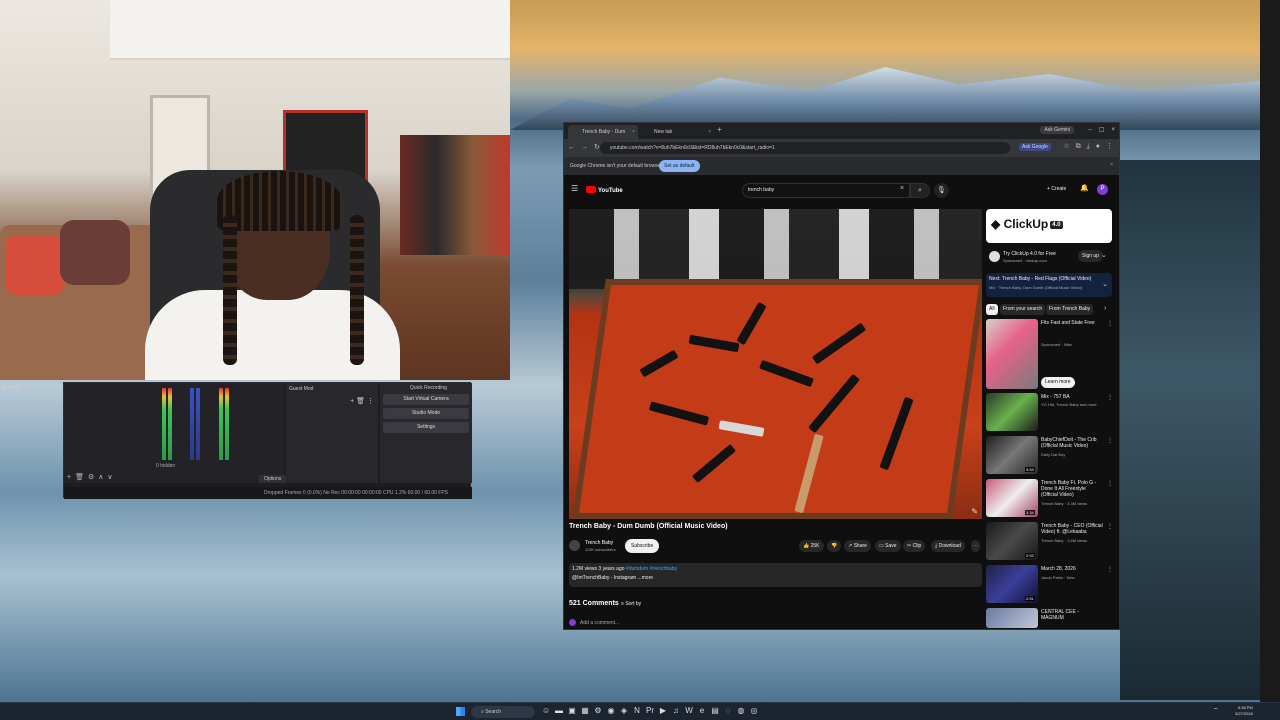 This screenshot has width=1280, height=720. I want to click on search-icon: ⌕, so click(920, 190).